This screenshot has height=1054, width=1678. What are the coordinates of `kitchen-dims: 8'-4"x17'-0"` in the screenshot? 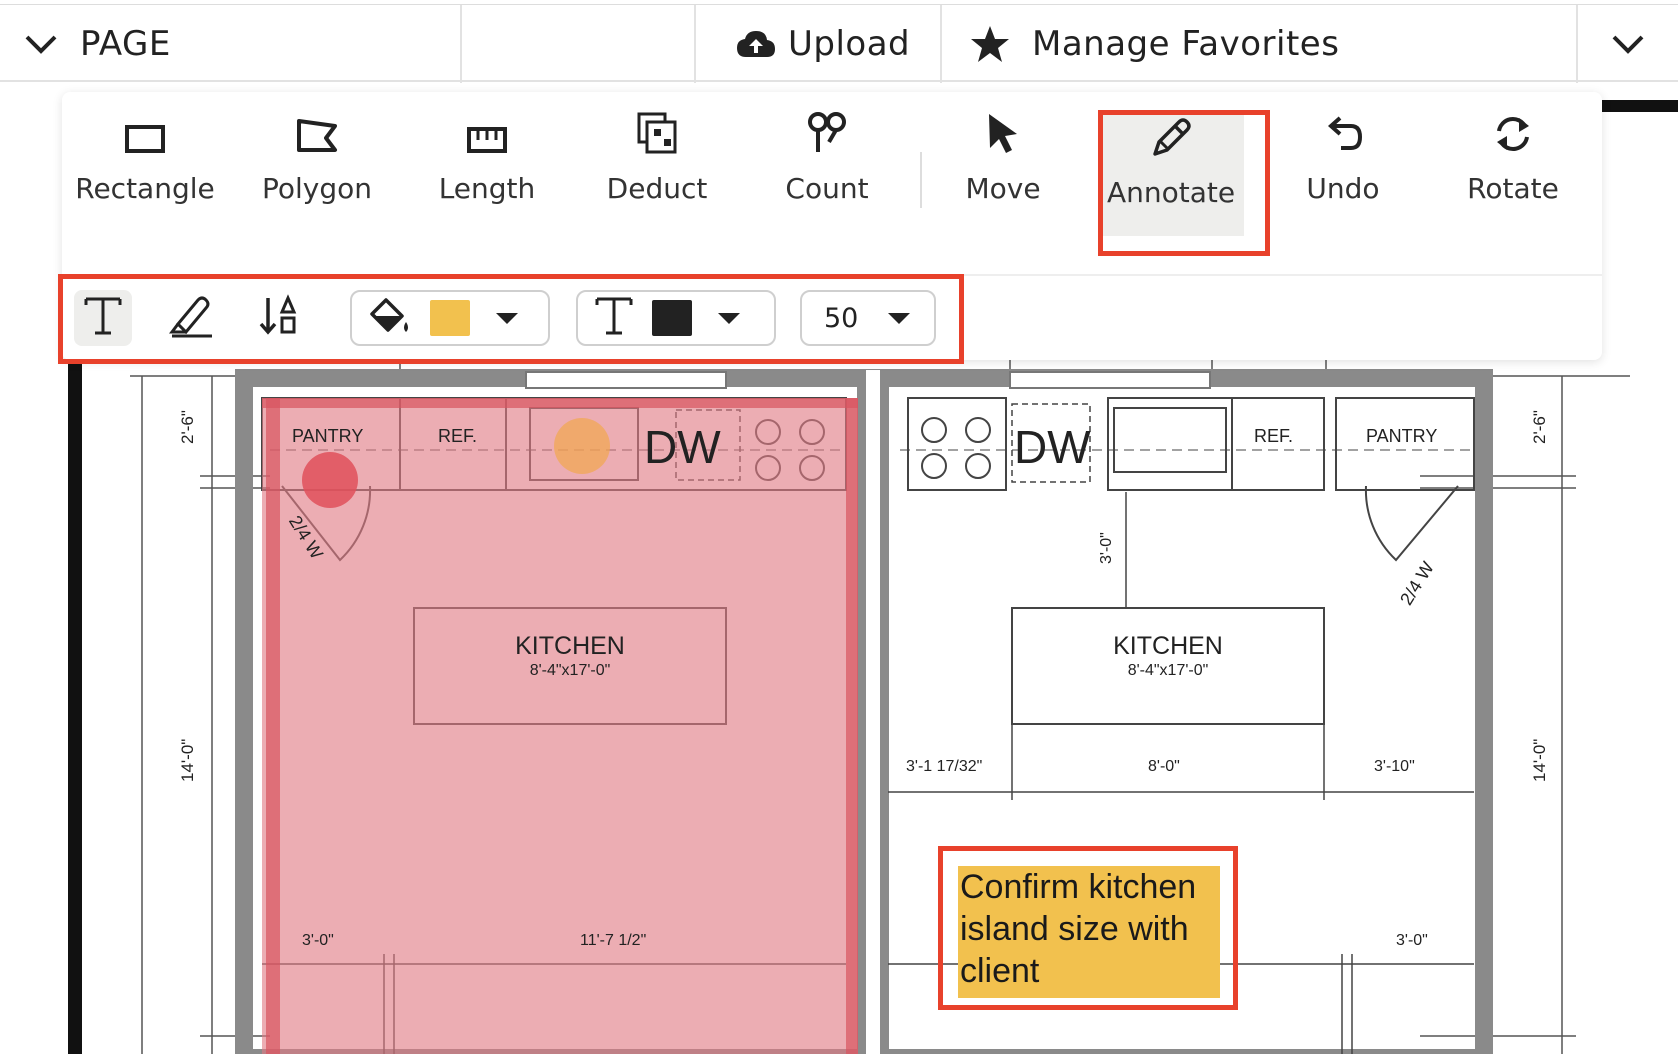 It's located at (570, 670).